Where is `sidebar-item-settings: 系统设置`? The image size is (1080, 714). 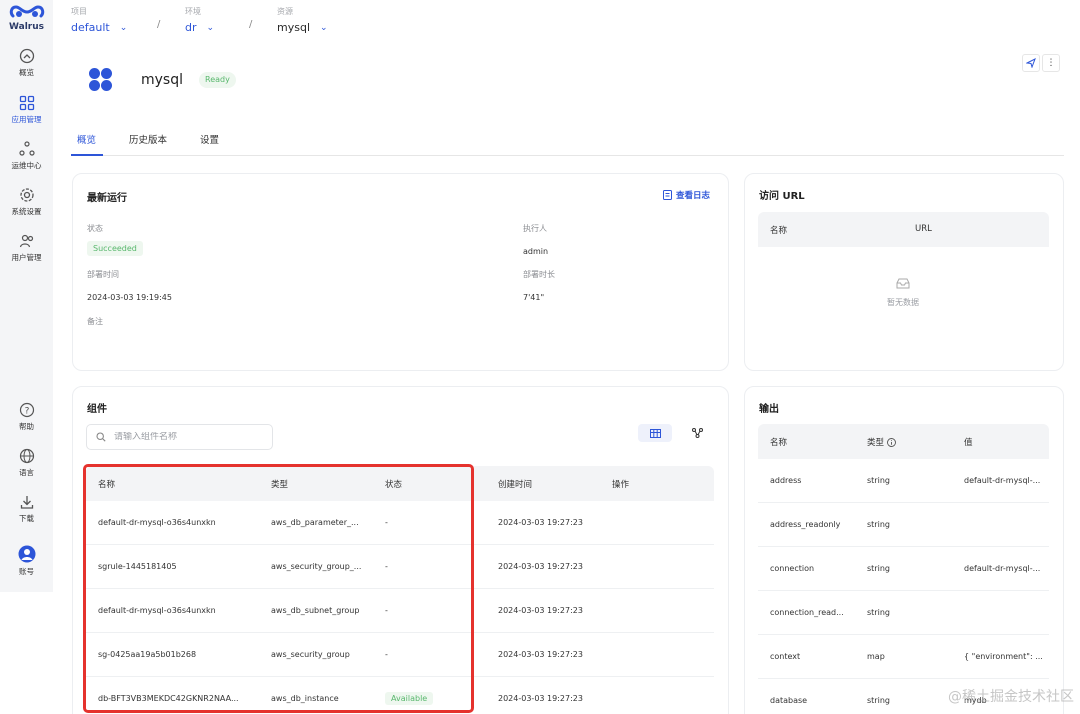 sidebar-item-settings: 系统设置 is located at coordinates (26, 202).